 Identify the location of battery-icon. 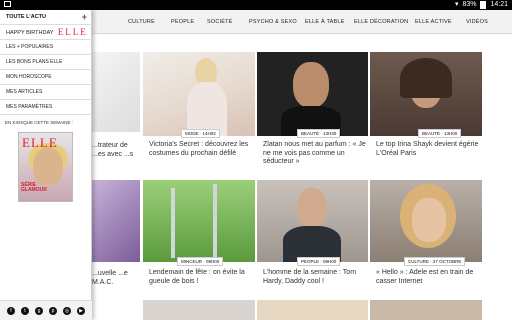
(483, 5).